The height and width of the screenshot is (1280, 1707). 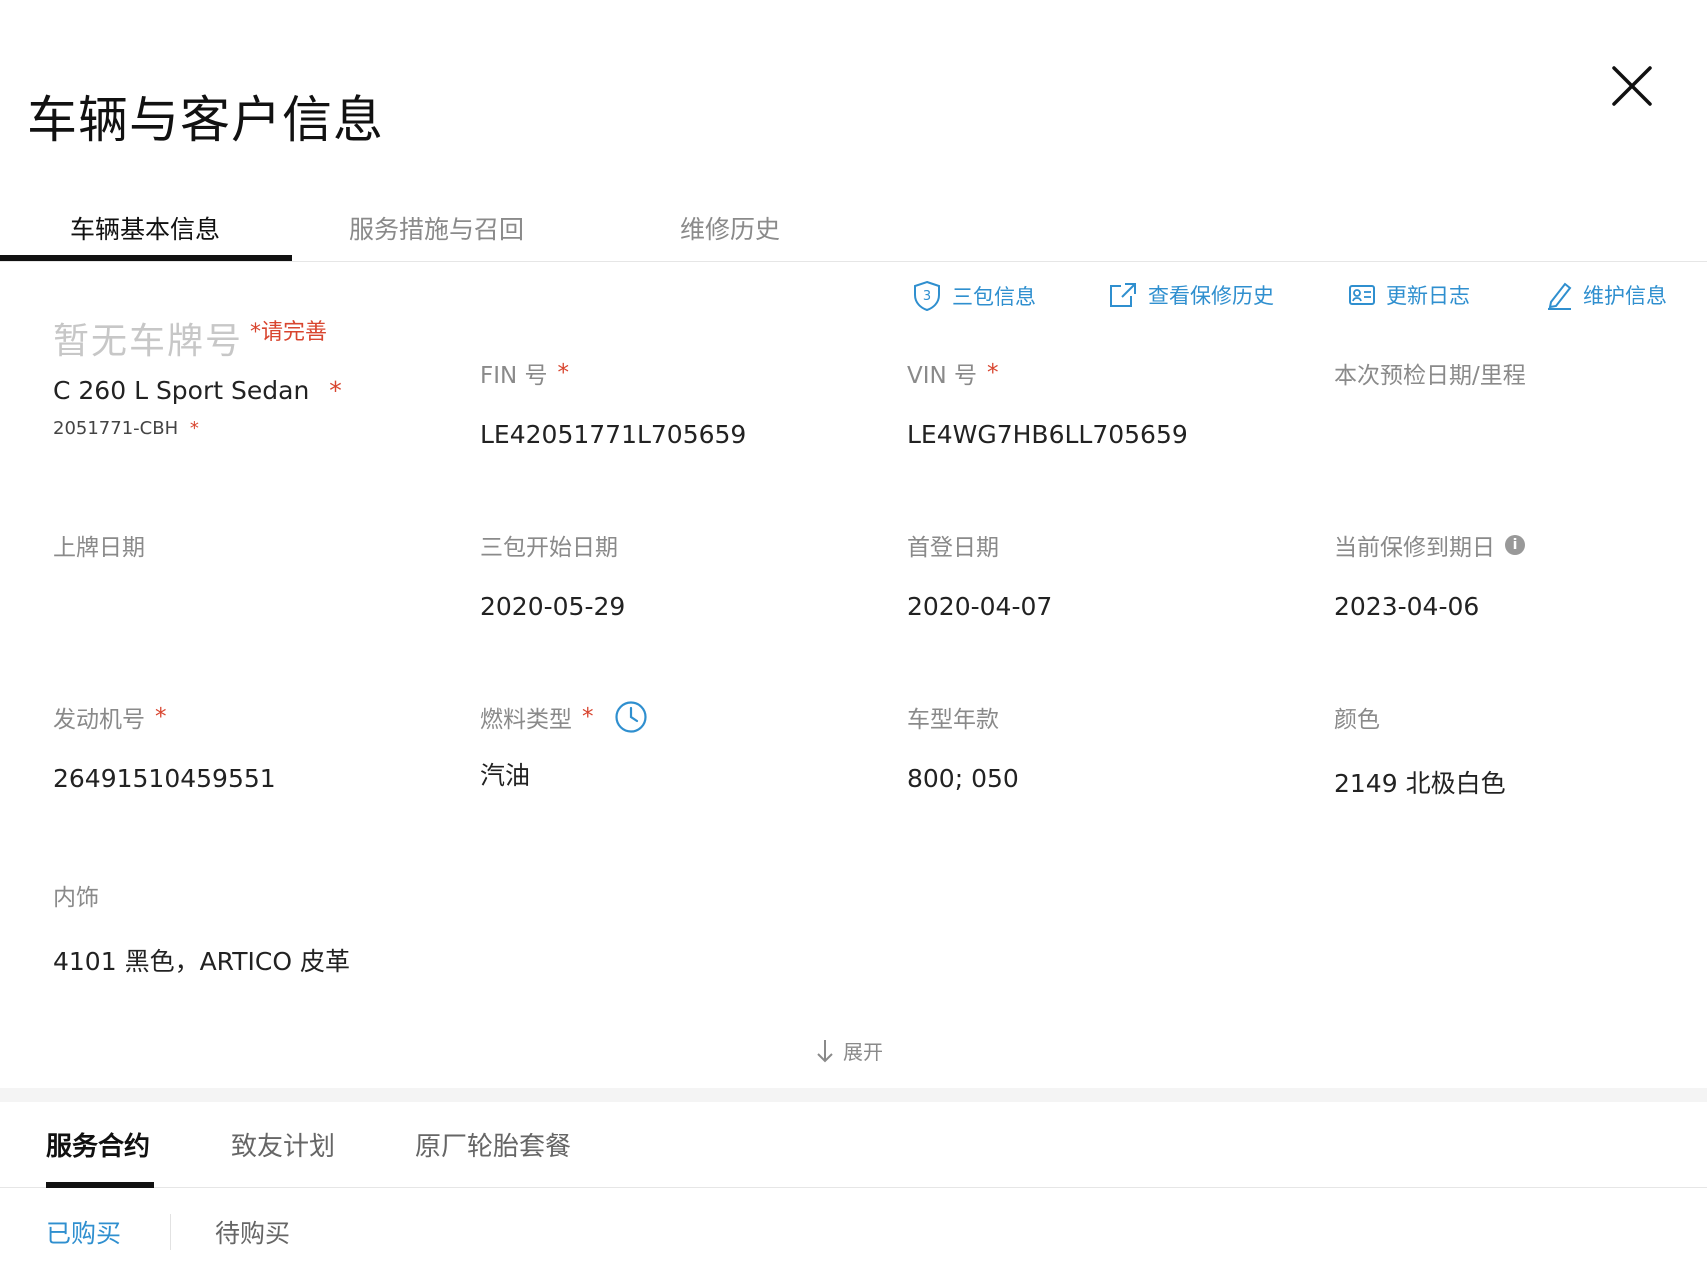 What do you see at coordinates (853, 1145) in the screenshot?
I see `contract-tab-bar: 服务合约 致友计划 原厂轮胎套餐` at bounding box center [853, 1145].